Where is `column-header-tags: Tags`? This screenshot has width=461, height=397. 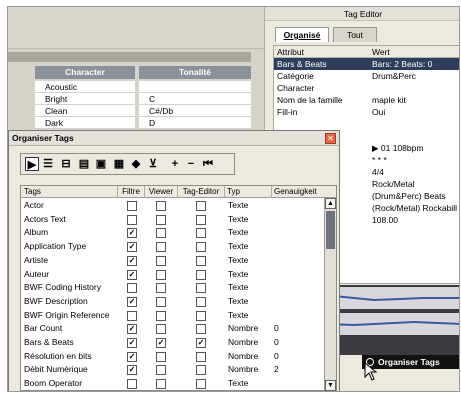
column-header-tags: Tags is located at coordinates (69, 192).